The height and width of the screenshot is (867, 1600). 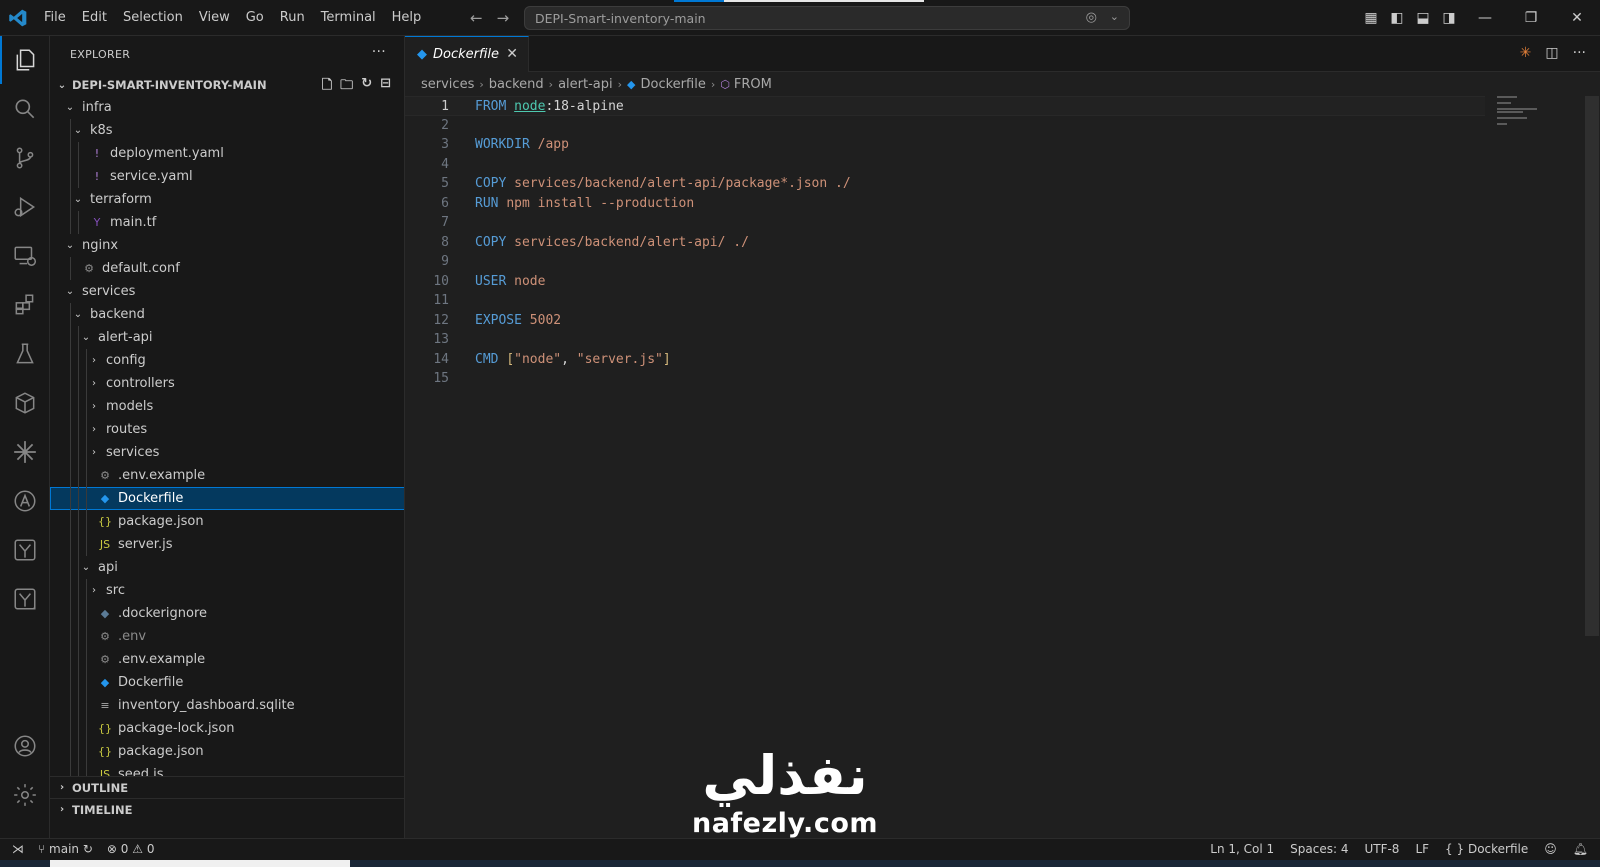 I want to click on code-line: 2, so click(x=945, y=126).